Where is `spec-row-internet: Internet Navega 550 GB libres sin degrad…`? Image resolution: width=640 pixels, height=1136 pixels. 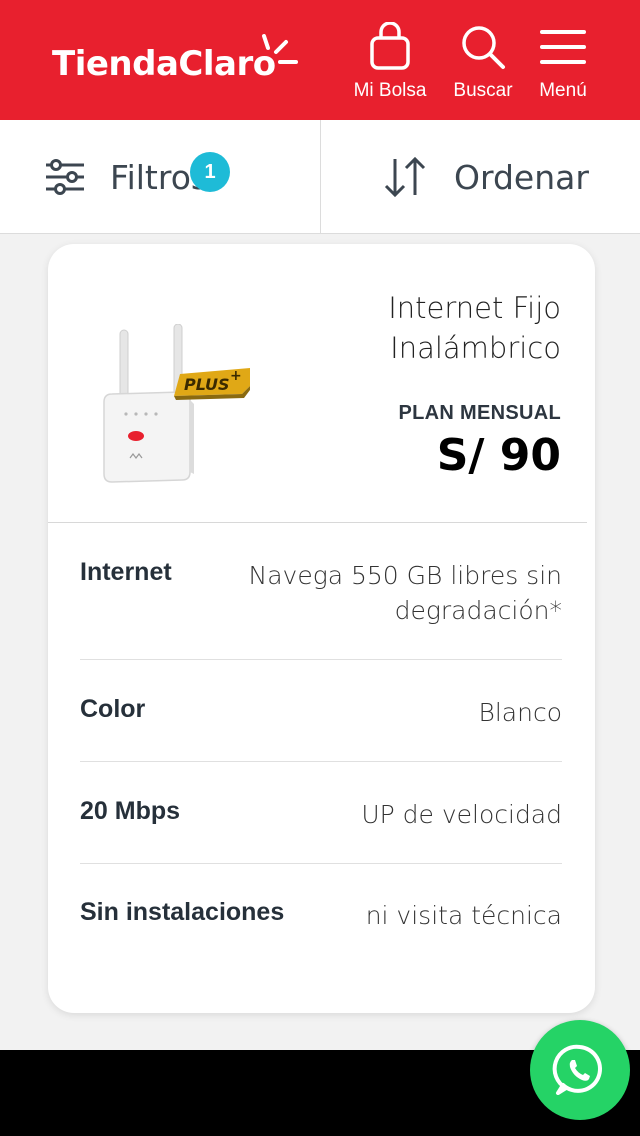
spec-row-internet: Internet Navega 550 GB libres sin degrad… is located at coordinates (321, 593).